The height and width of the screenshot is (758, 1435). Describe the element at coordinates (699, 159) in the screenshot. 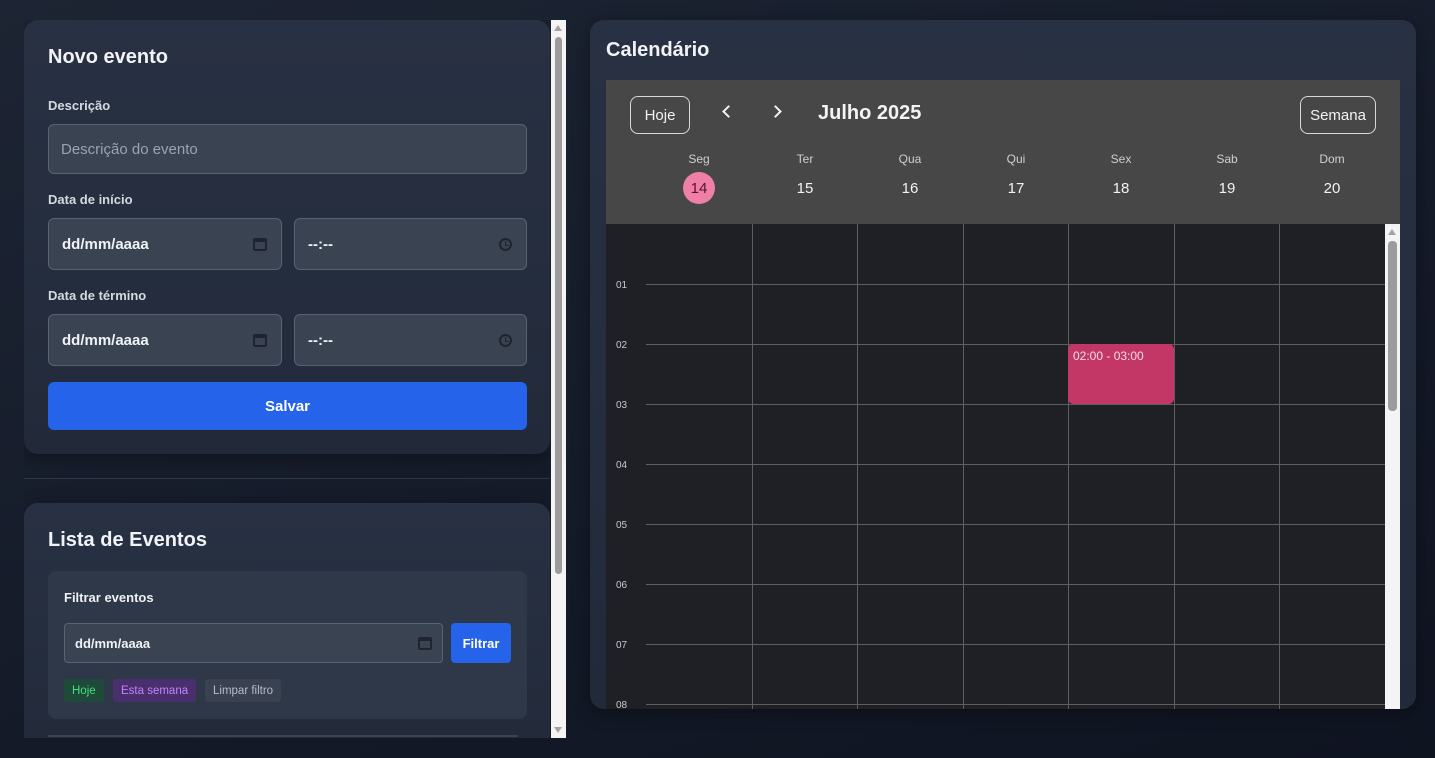

I see `day-name: Seg` at that location.